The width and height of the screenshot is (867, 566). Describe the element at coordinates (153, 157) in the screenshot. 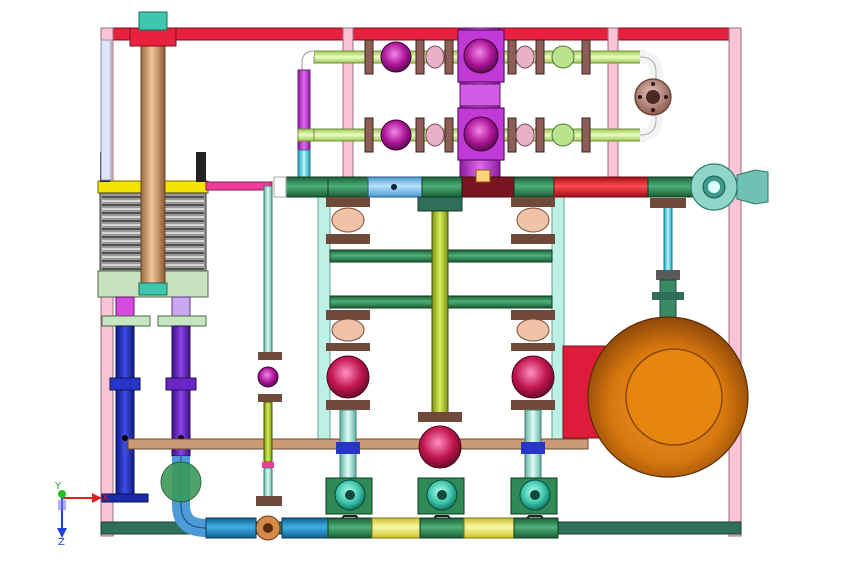

I see `copper-column` at that location.